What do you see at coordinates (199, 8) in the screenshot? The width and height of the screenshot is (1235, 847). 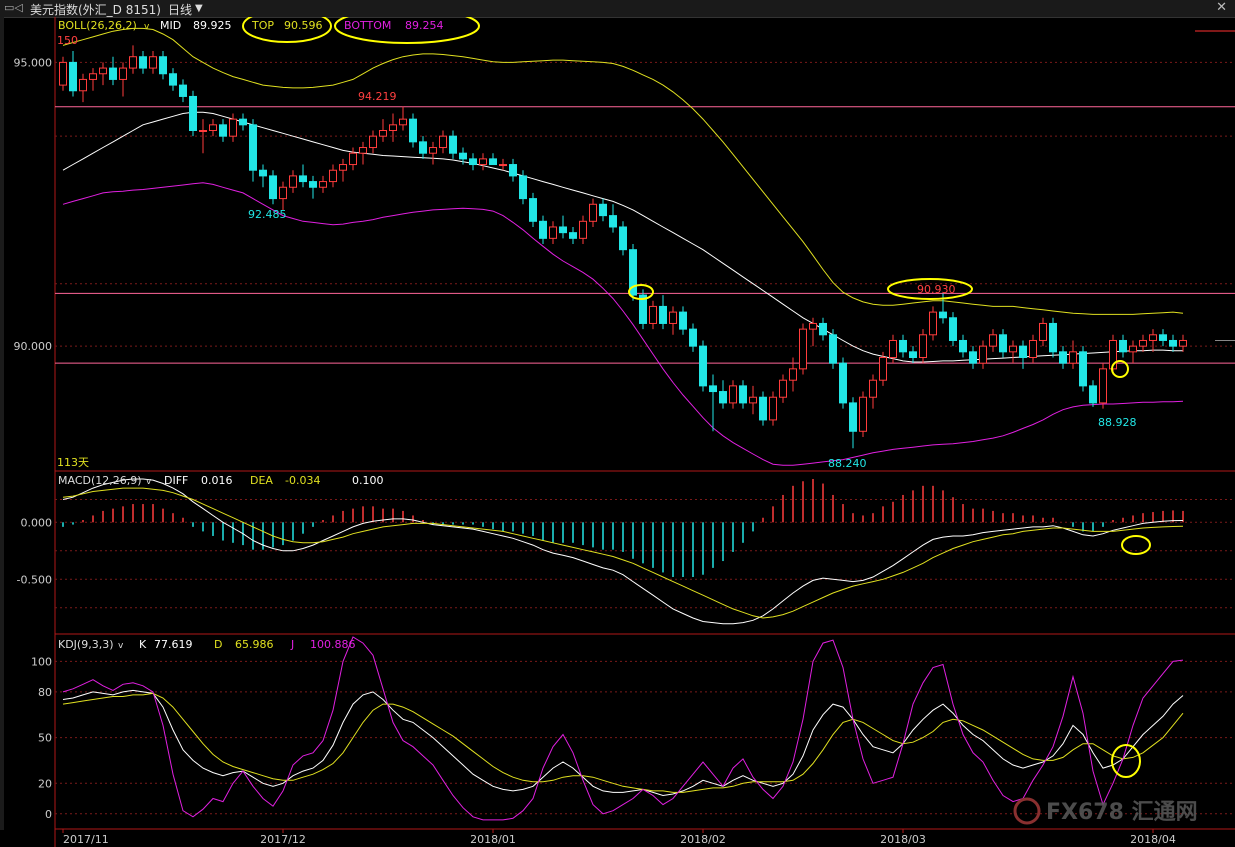 I see `chevron-down-icon: ▼` at bounding box center [199, 8].